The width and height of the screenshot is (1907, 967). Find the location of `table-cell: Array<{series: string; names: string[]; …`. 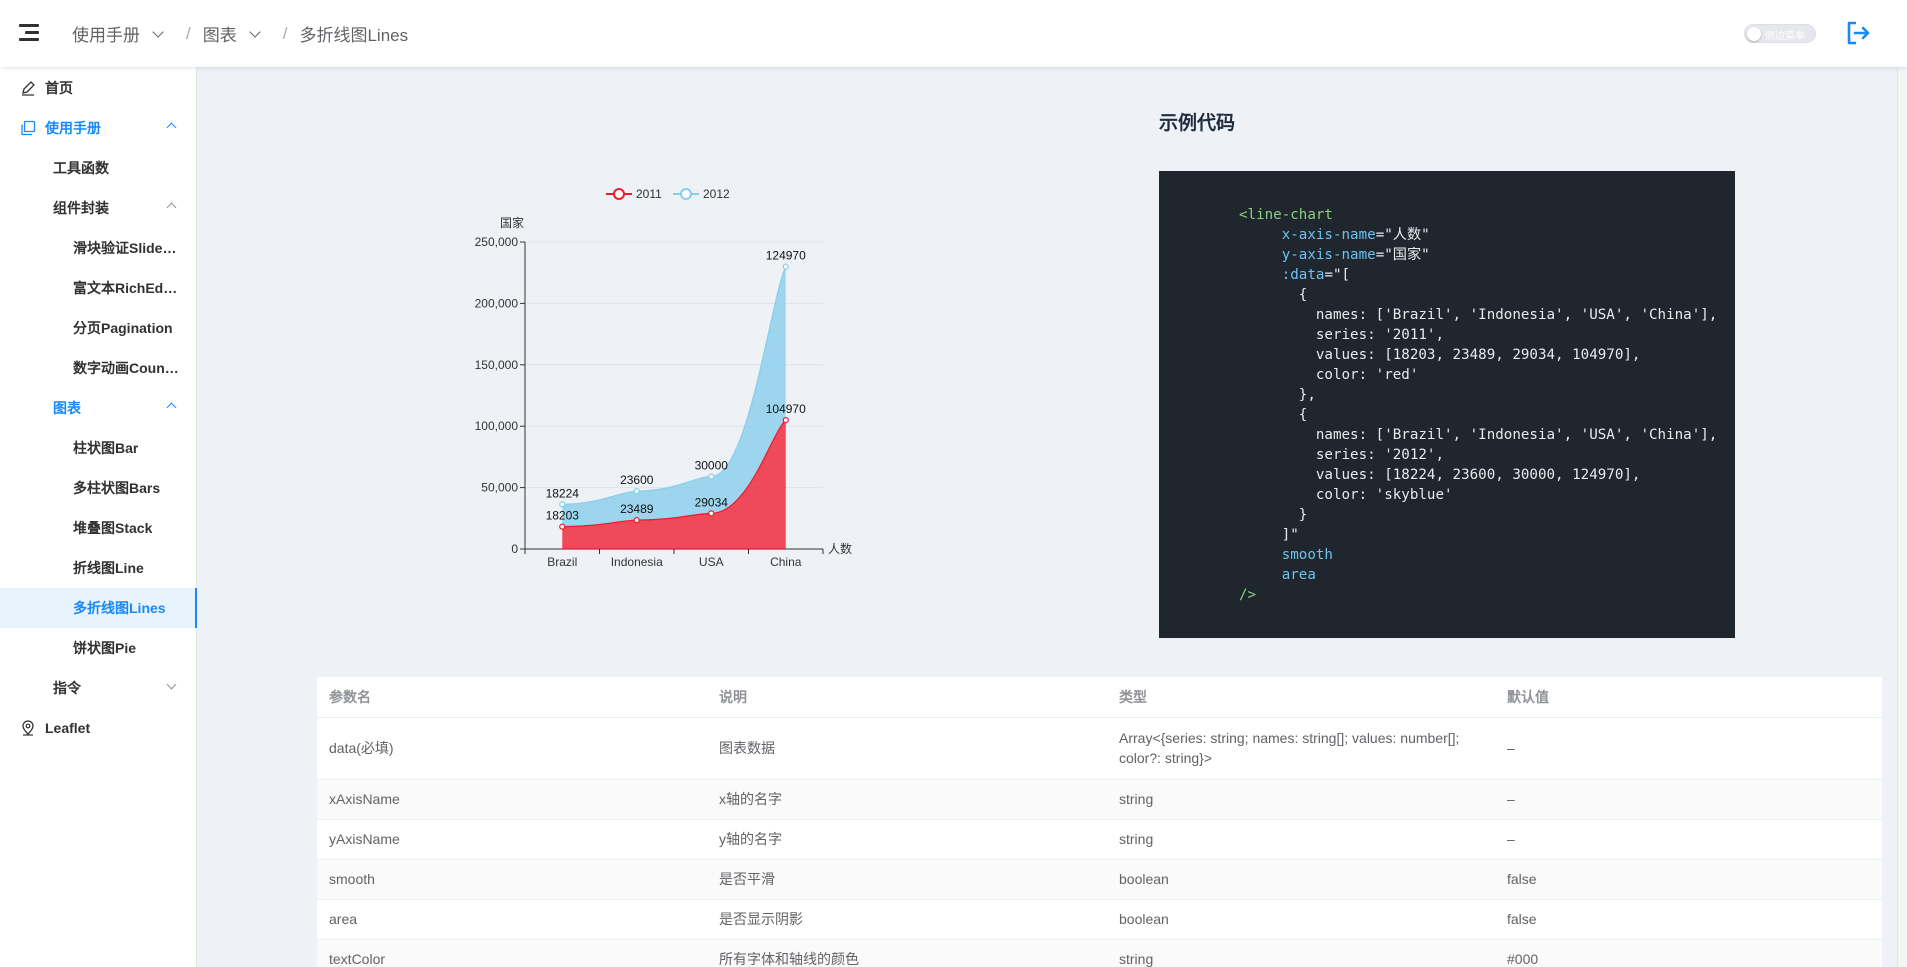

table-cell: Array<{series: string; names: string[]; … is located at coordinates (1301, 748).